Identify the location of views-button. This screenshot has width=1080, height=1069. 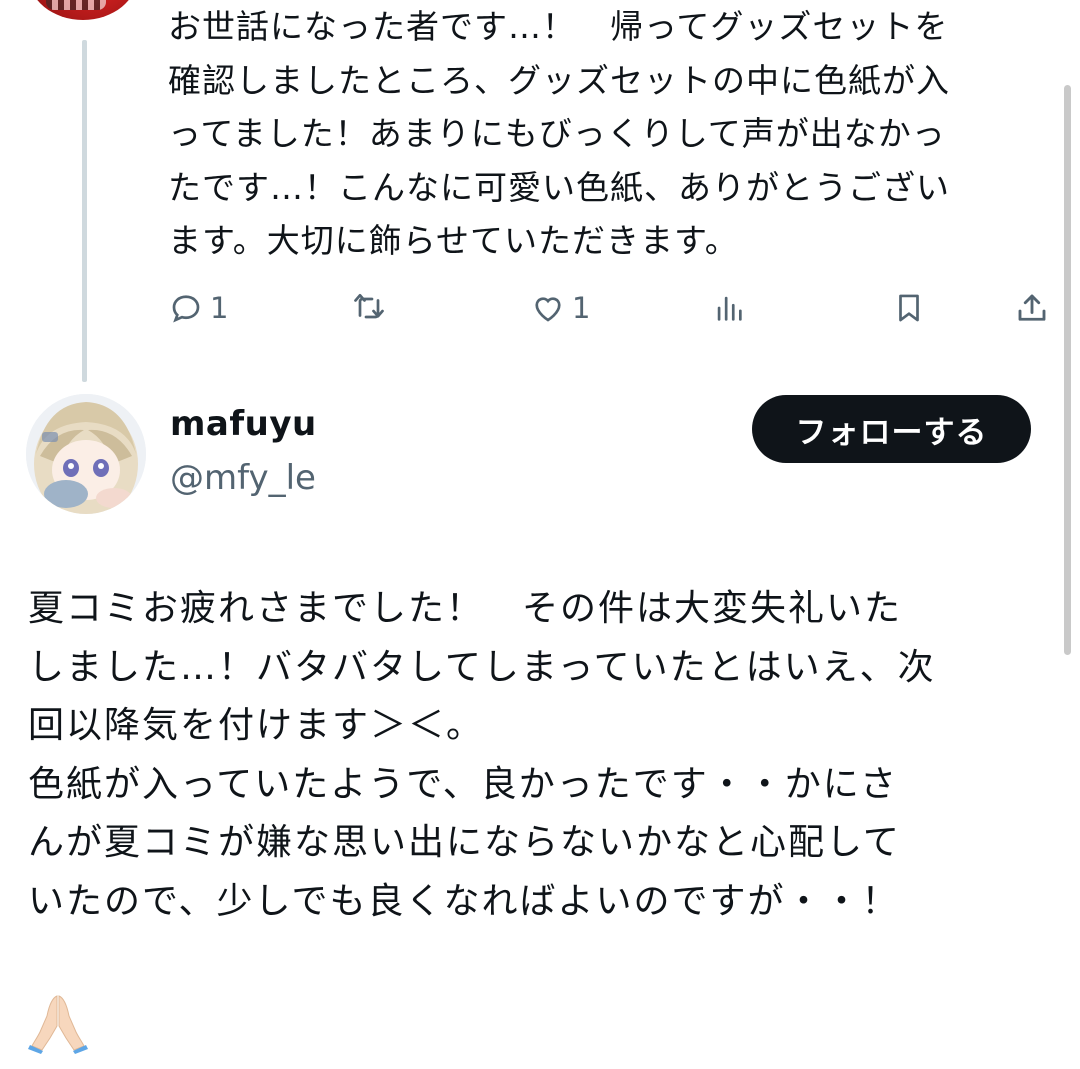
(729, 308).